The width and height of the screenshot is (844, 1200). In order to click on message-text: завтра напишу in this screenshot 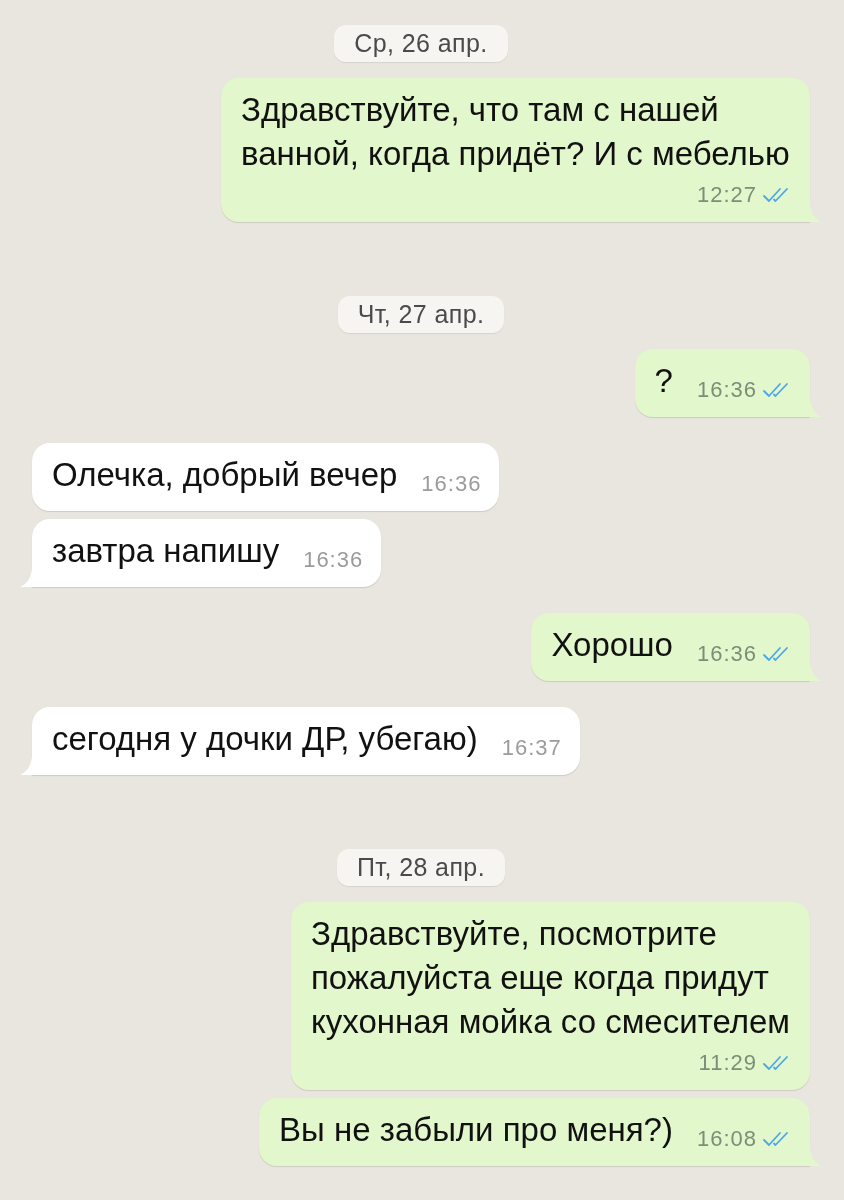, I will do `click(166, 551)`.